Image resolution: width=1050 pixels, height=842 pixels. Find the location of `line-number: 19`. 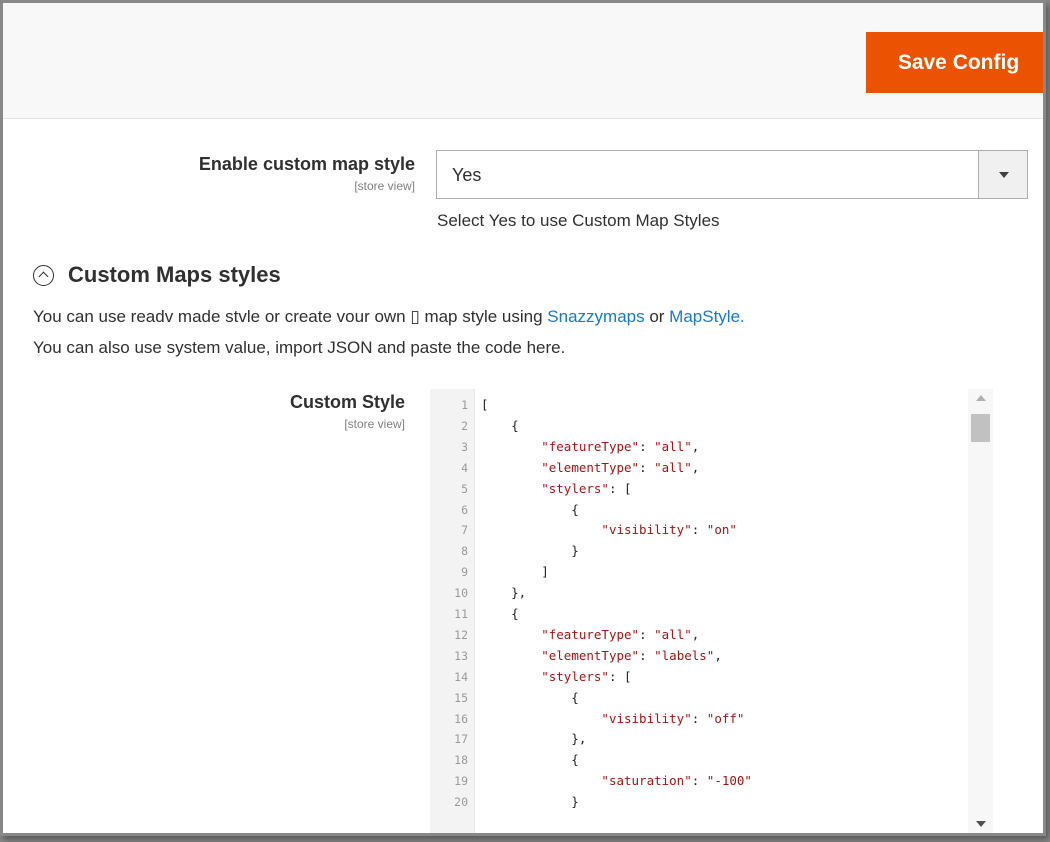

line-number: 19 is located at coordinates (461, 781).